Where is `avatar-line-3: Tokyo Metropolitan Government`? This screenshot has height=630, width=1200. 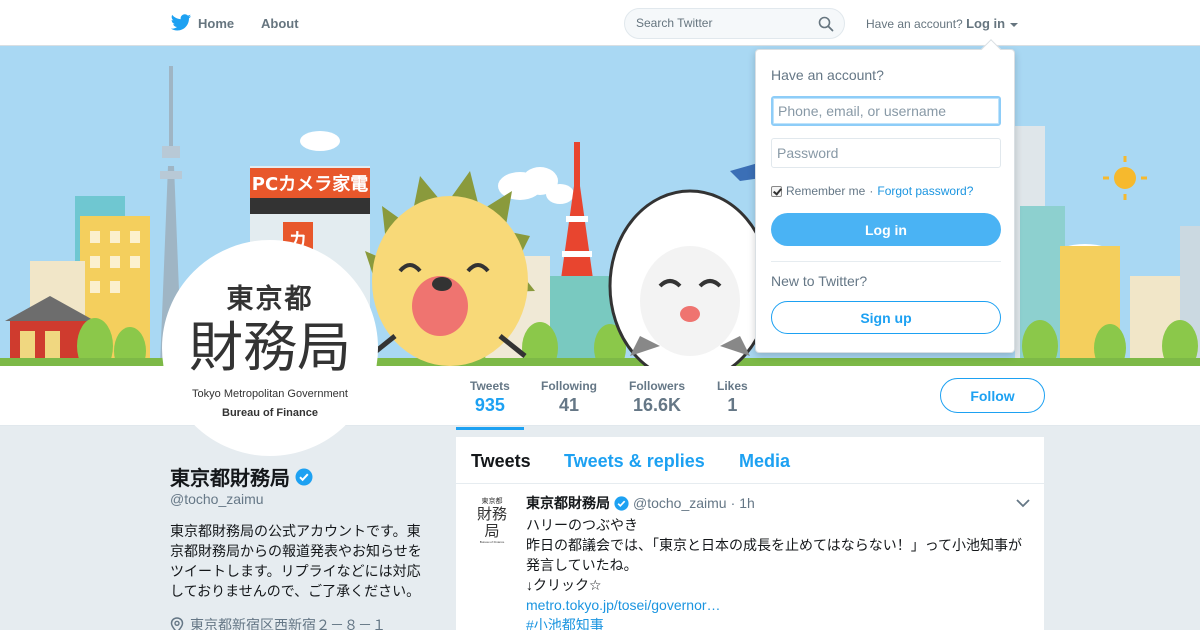
avatar-line-3: Tokyo Metropolitan Government is located at coordinates (270, 394).